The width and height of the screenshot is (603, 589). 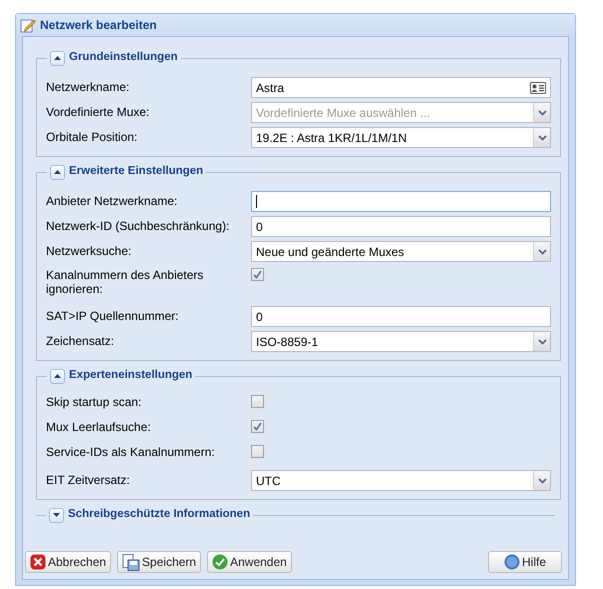 I want to click on expand-arrow-icon, so click(x=56, y=515).